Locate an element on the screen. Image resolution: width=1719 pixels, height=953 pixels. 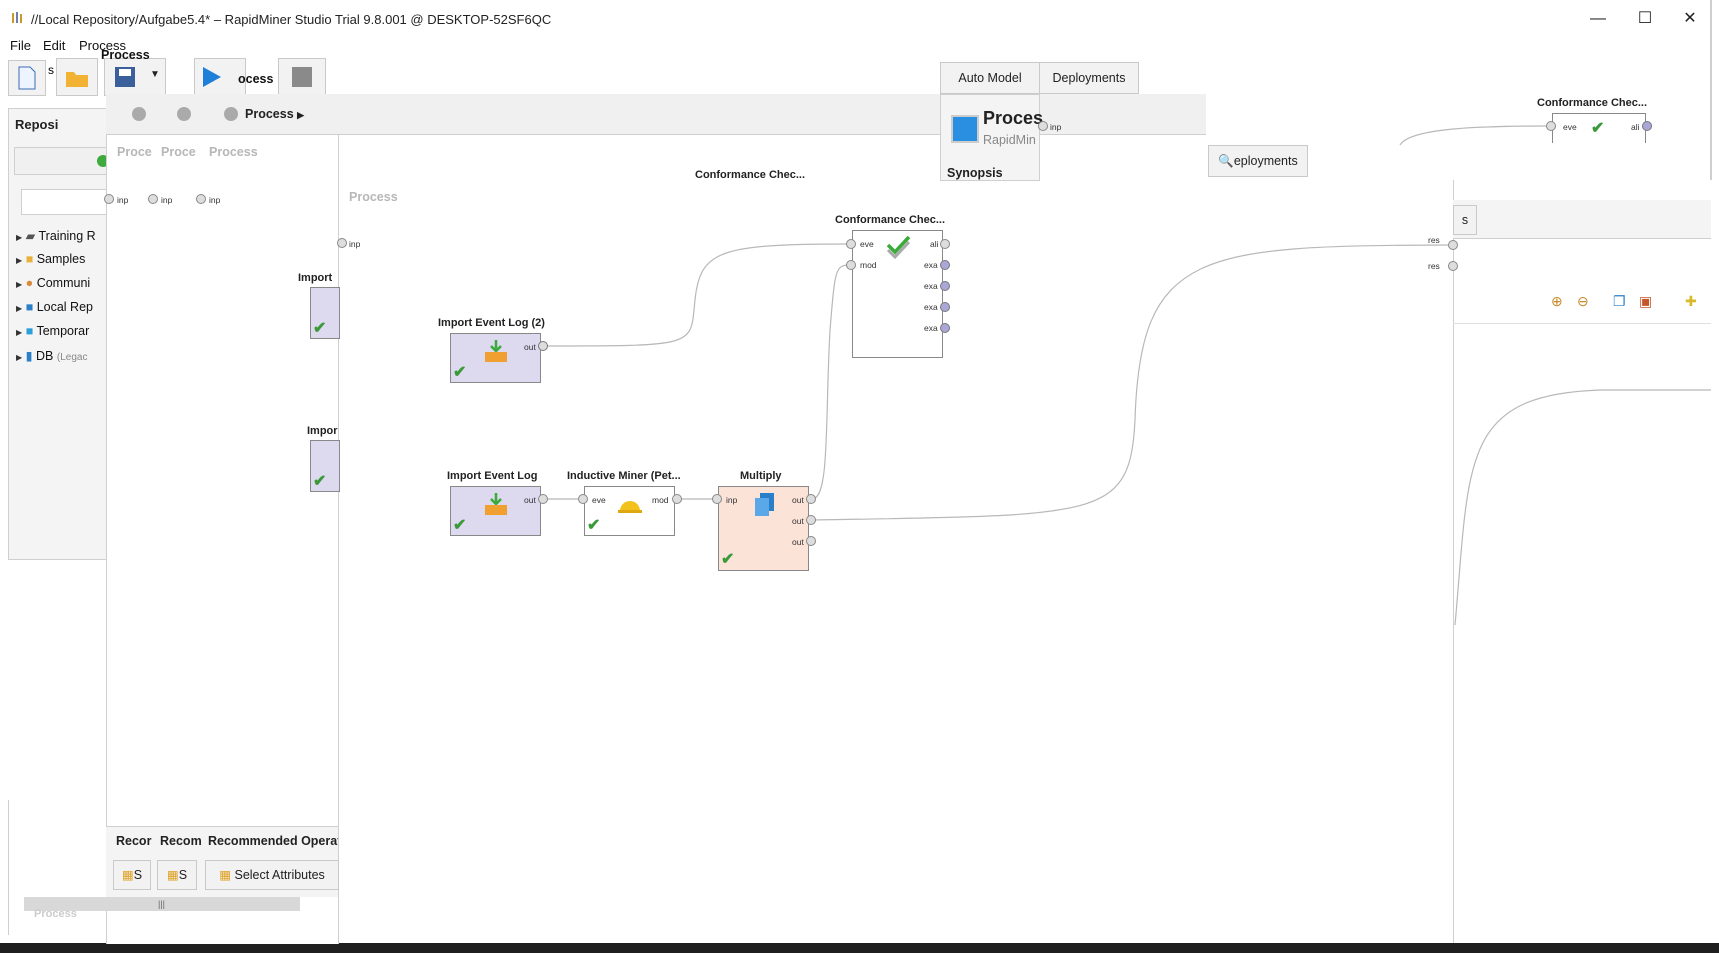
add-note-icon: ✚ is located at coordinates (1691, 301).